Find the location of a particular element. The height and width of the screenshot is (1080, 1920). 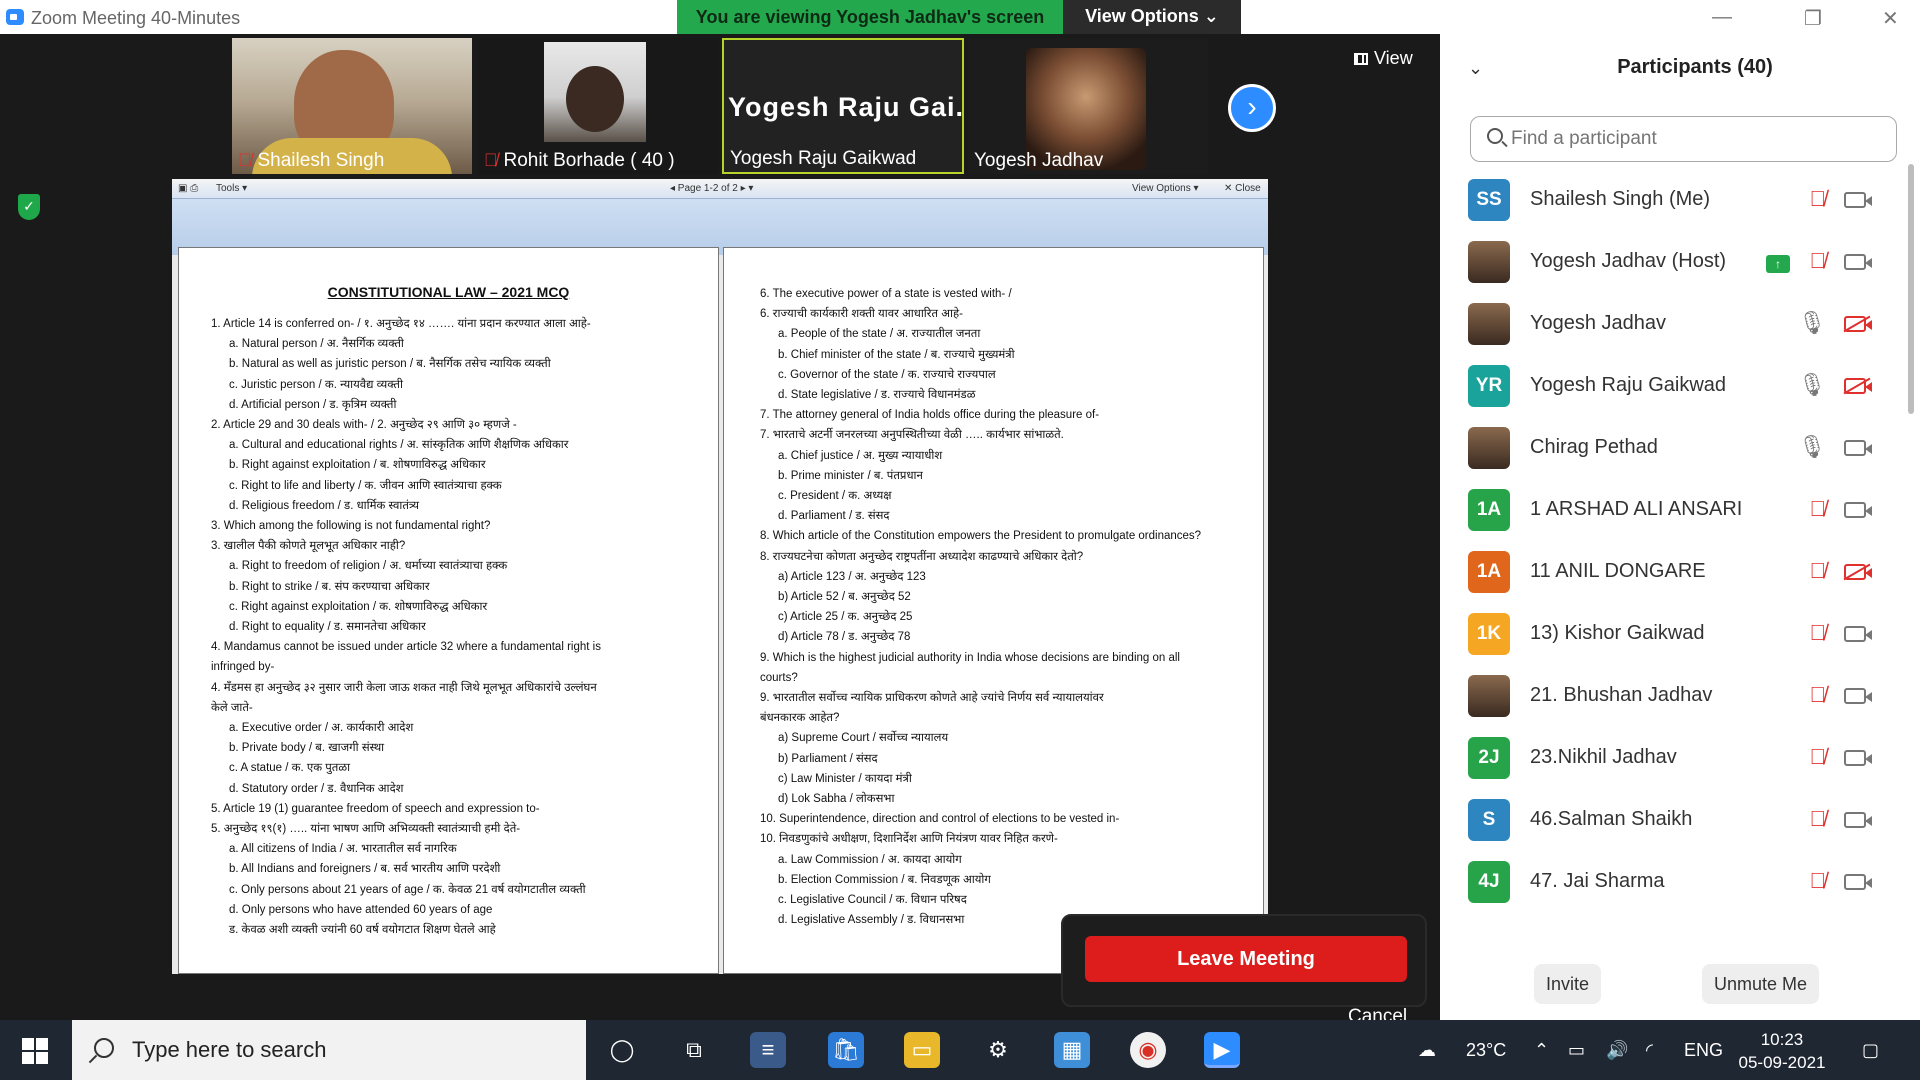

participant-row: 21. Bhushan Jadhav 🎙̸ is located at coordinates (1676, 697).